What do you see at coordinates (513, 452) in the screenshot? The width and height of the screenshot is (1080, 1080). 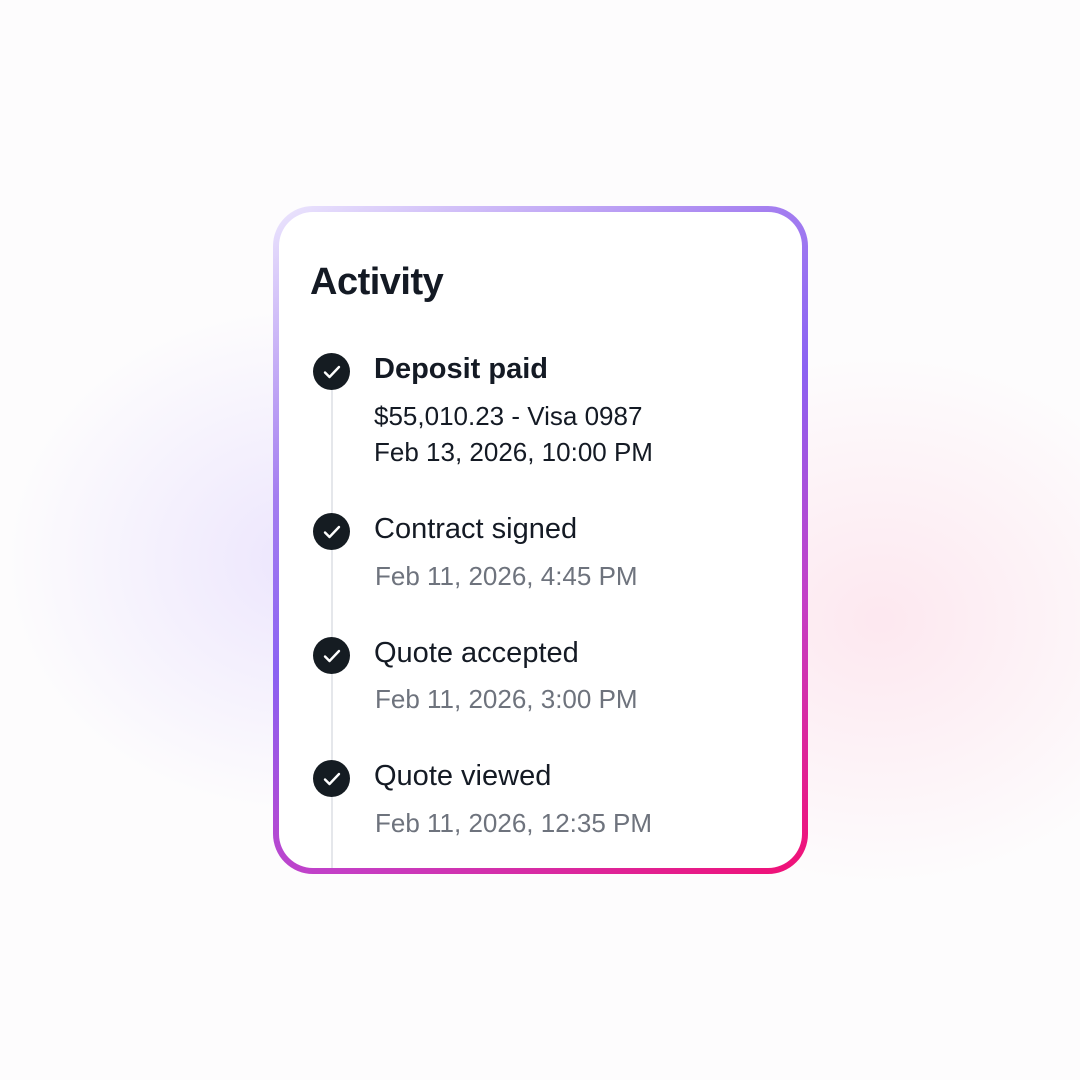 I see `event-timestamp: Feb 13, 2026, 10:00 PM` at bounding box center [513, 452].